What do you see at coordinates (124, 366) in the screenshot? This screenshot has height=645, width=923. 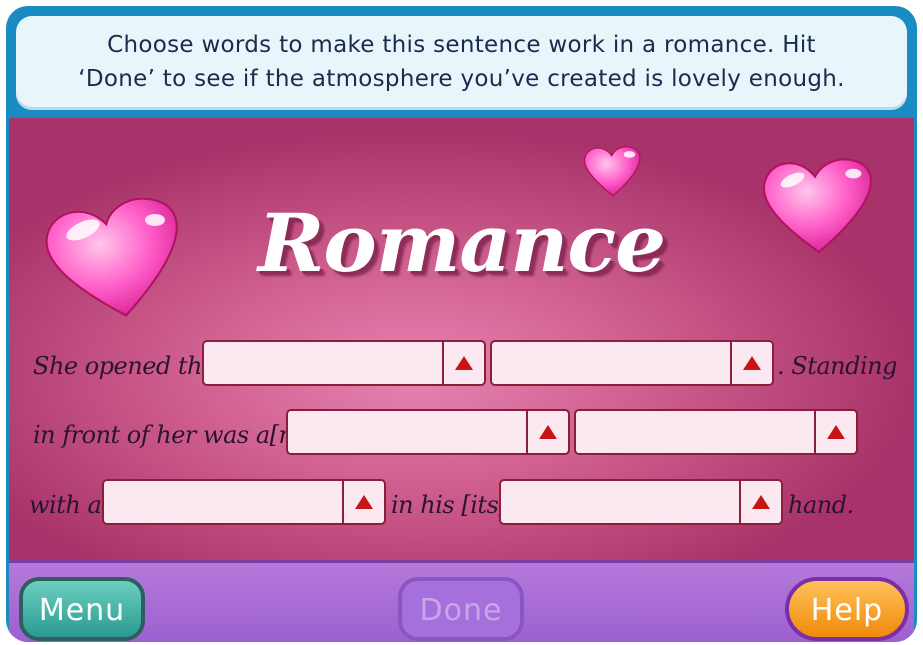 I see `sentence-text: She opened the` at bounding box center [124, 366].